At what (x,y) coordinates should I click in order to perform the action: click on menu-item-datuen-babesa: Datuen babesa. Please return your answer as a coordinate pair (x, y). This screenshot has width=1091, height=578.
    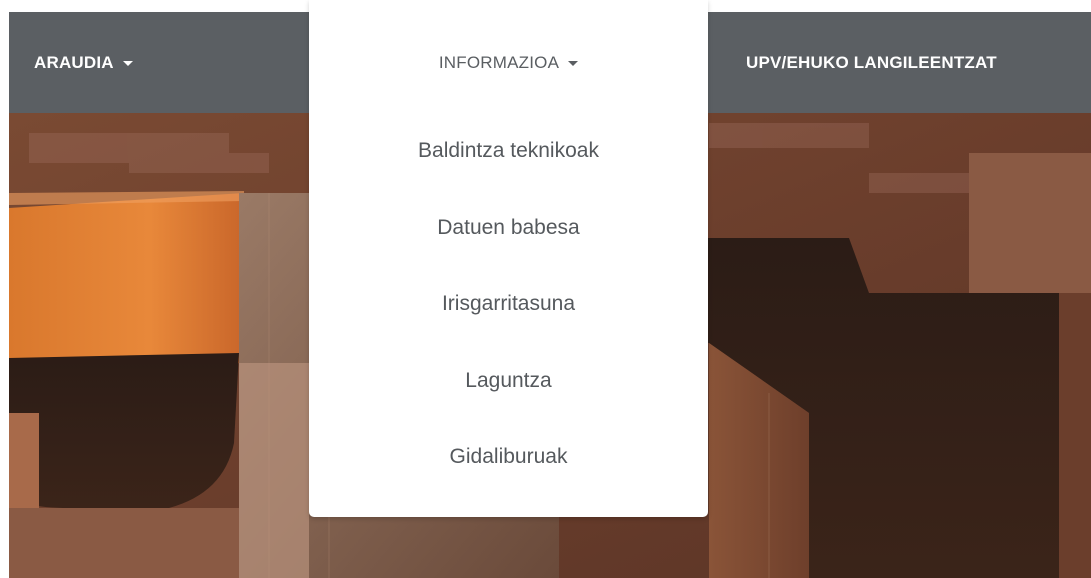
    Looking at the image, I should click on (508, 228).